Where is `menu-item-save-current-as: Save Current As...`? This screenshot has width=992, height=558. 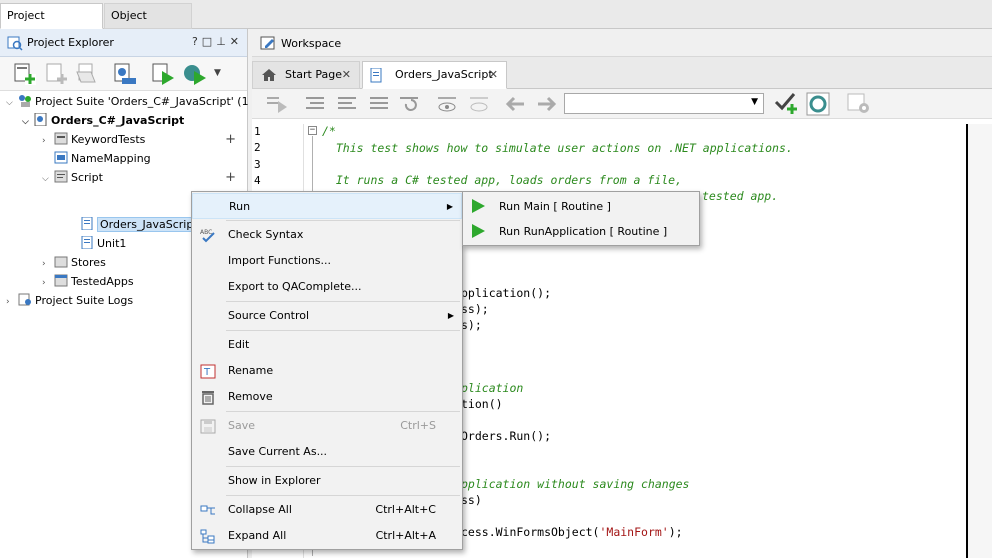
menu-item-save-current-as: Save Current As... is located at coordinates (327, 452).